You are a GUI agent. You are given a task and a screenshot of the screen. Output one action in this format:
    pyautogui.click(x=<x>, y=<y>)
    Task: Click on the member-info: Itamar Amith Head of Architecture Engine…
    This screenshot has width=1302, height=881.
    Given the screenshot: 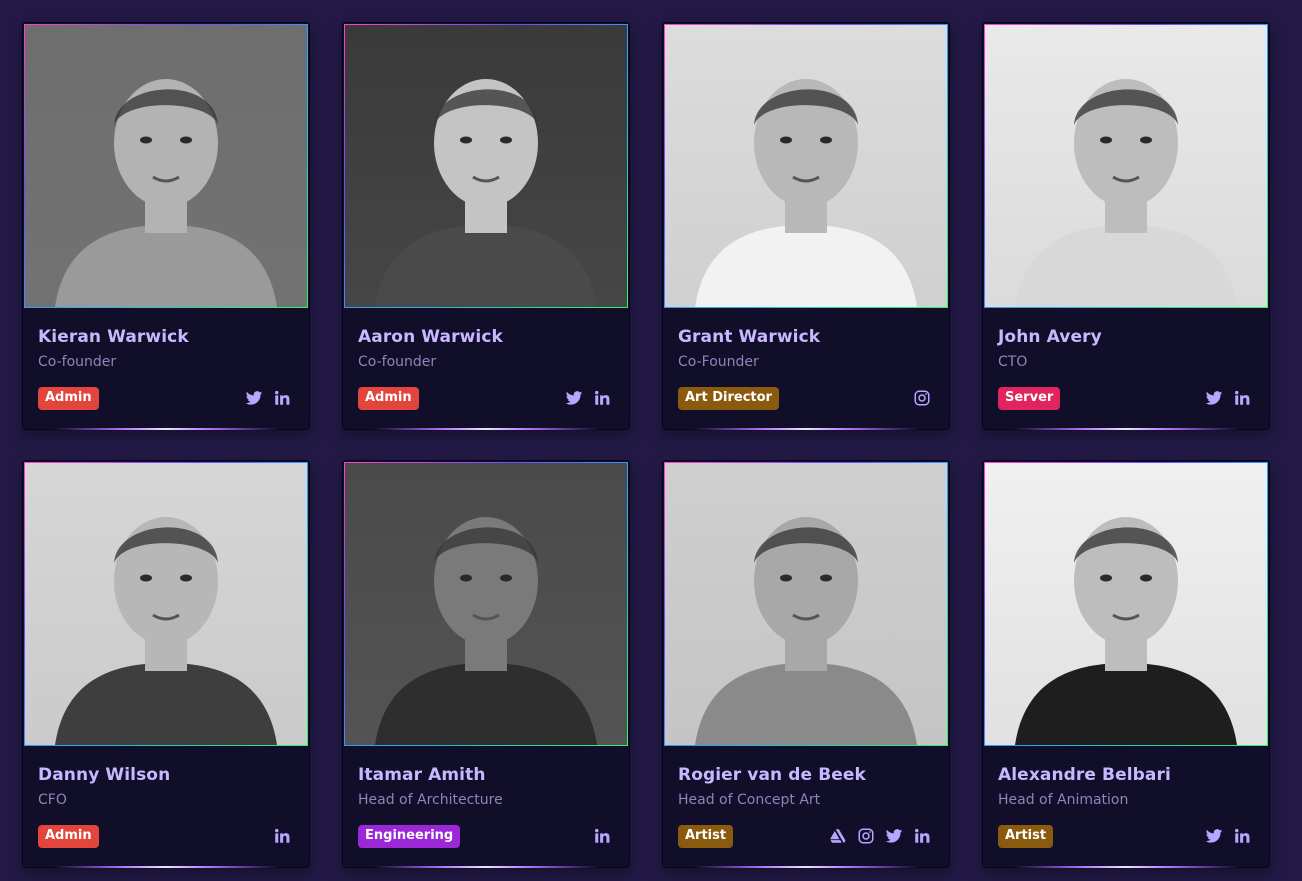 What is the action you would take?
    pyautogui.click(x=486, y=807)
    